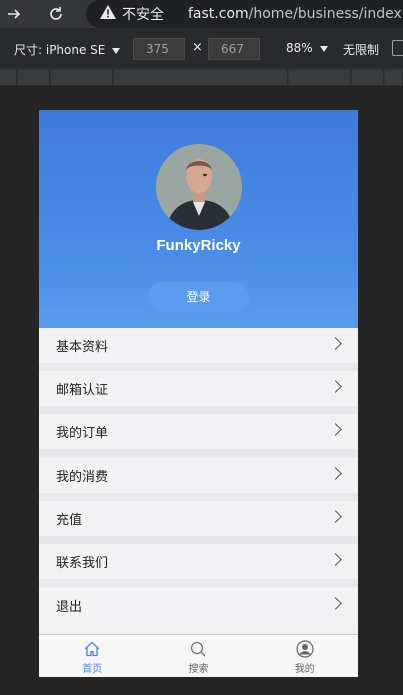 This screenshot has height=695, width=403. I want to click on browser-toolbar: 不安全 fast.com/home/business/index.html, so click(201, 14).